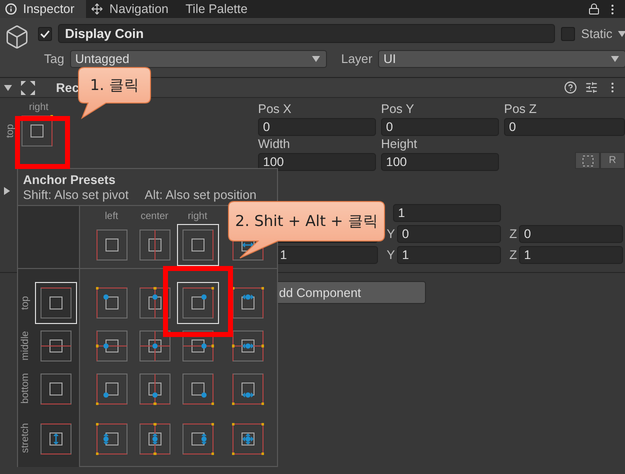 This screenshot has width=625, height=474. Describe the element at coordinates (28, 88) in the screenshot. I see `corner-arrows-icon` at that location.